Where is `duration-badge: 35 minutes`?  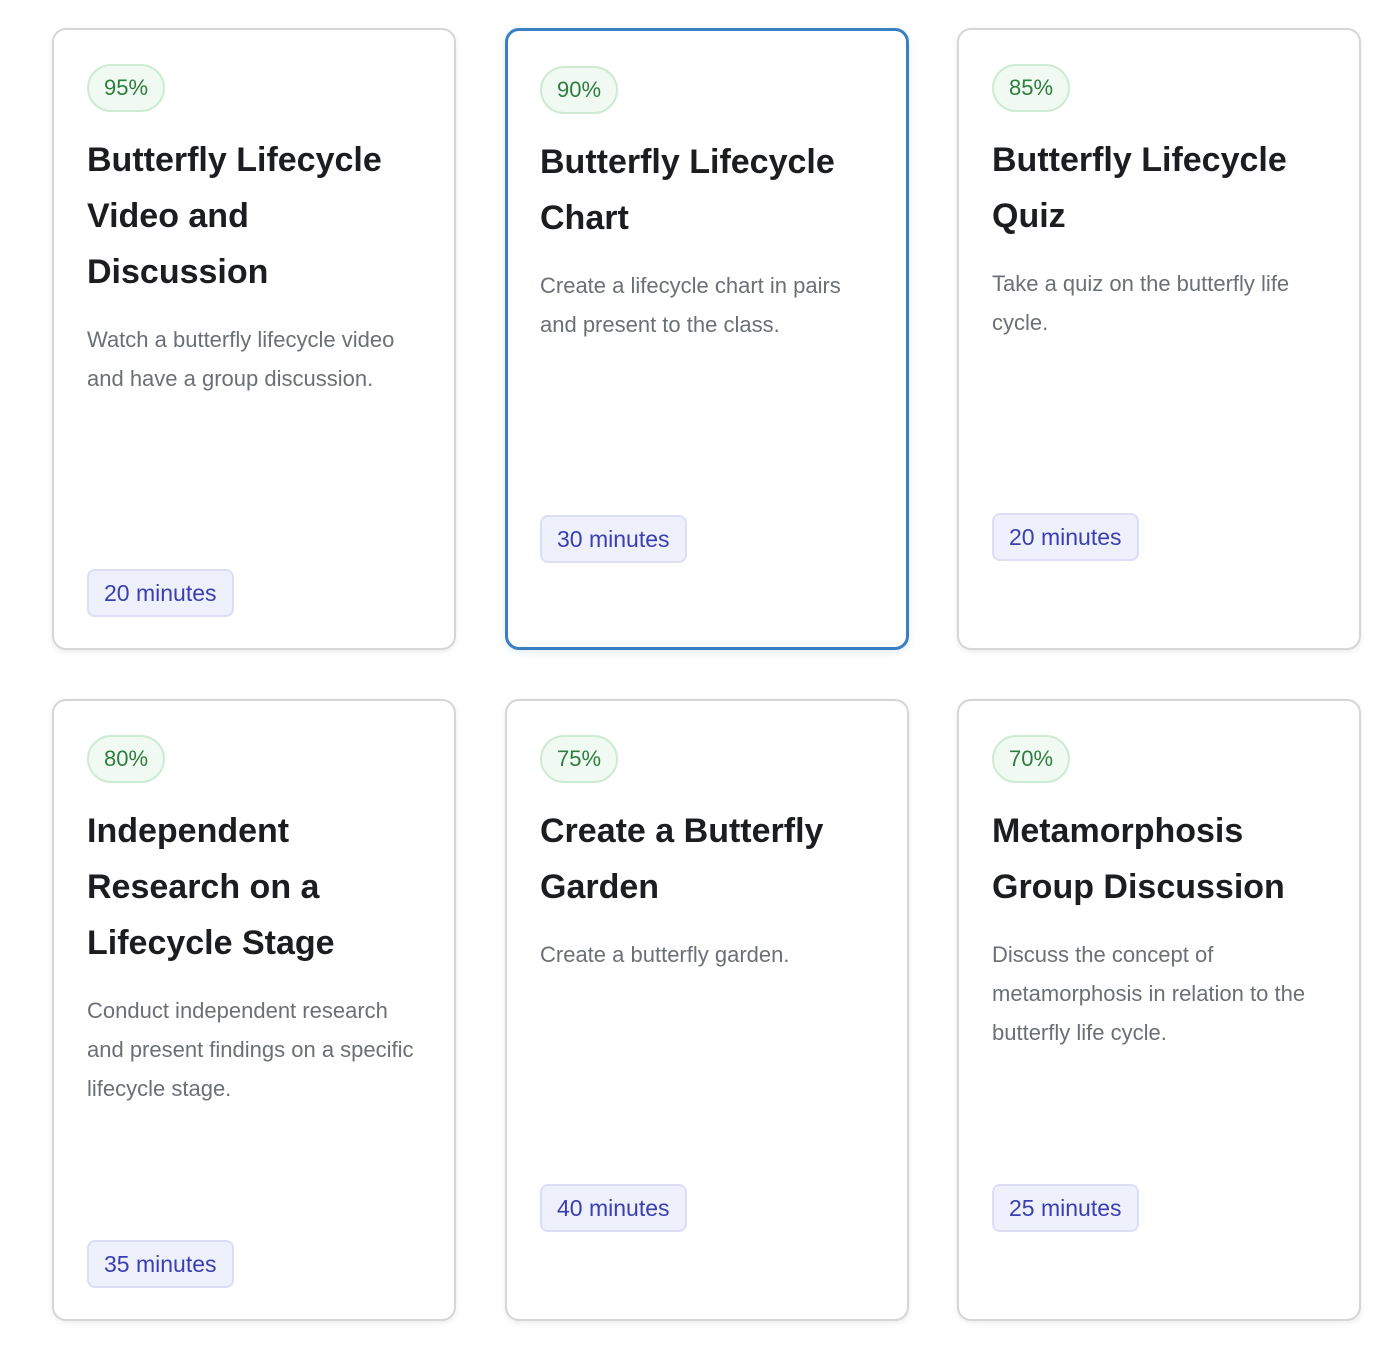 duration-badge: 35 minutes is located at coordinates (160, 1264).